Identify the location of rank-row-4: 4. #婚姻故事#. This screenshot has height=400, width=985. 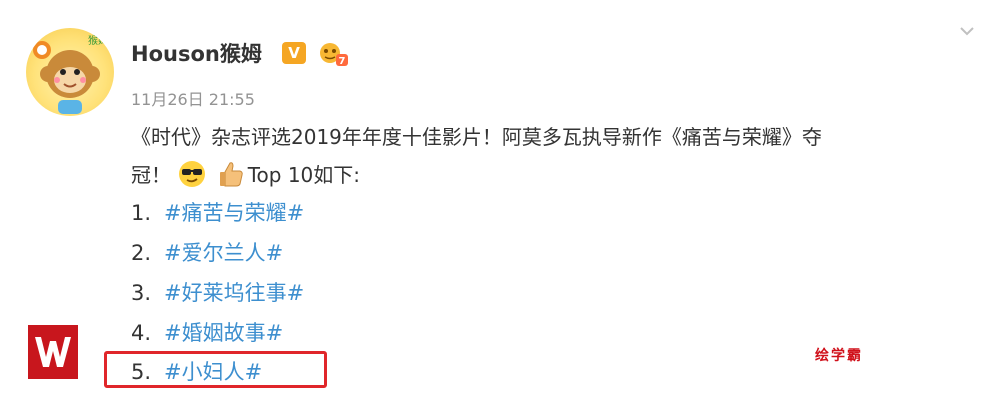
(207, 333).